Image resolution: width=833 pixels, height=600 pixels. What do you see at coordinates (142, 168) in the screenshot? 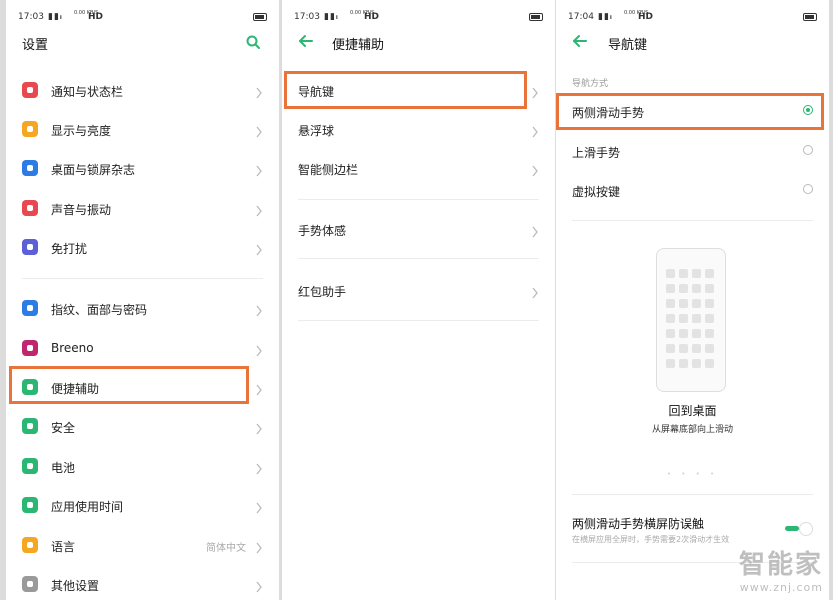
I see `settings-item: 桌面与锁屏杂志` at bounding box center [142, 168].